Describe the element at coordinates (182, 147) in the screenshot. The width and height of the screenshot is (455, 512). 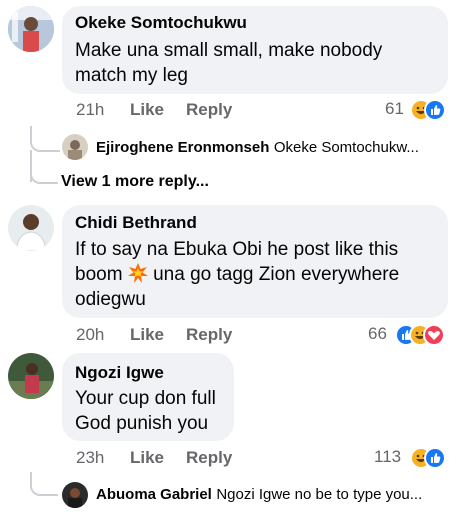
I see `reply-author: Ejiroghene Eronmonseh` at that location.